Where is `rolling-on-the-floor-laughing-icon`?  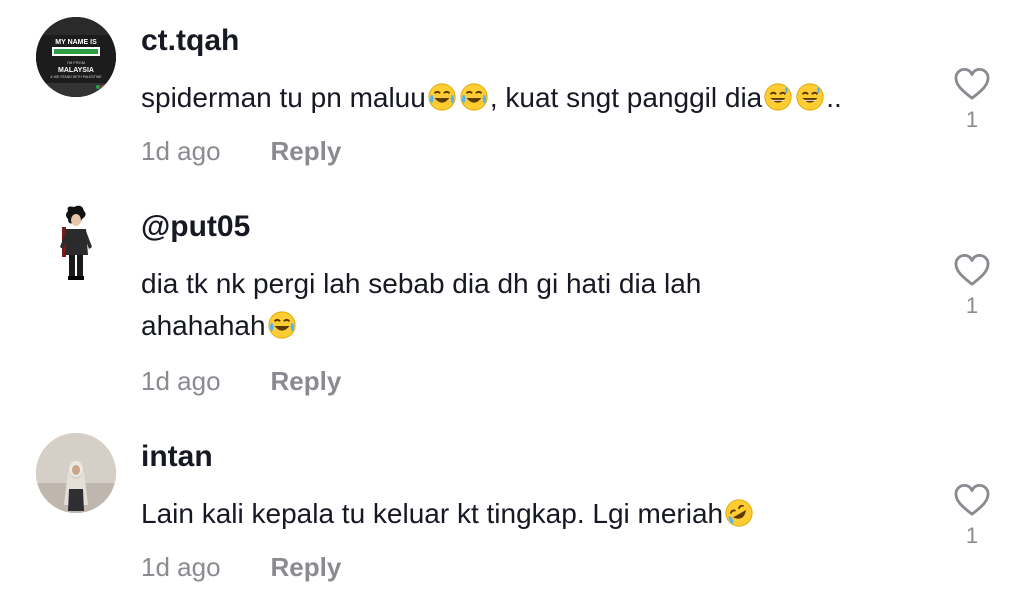 rolling-on-the-floor-laughing-icon is located at coordinates (739, 513).